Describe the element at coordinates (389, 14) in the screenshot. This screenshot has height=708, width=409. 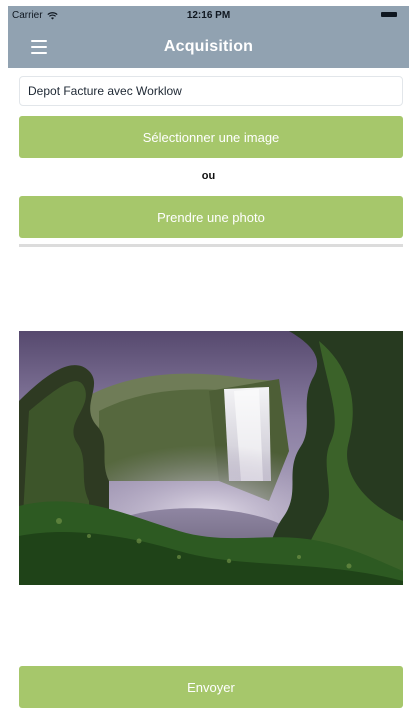
I see `battery-icon` at that location.